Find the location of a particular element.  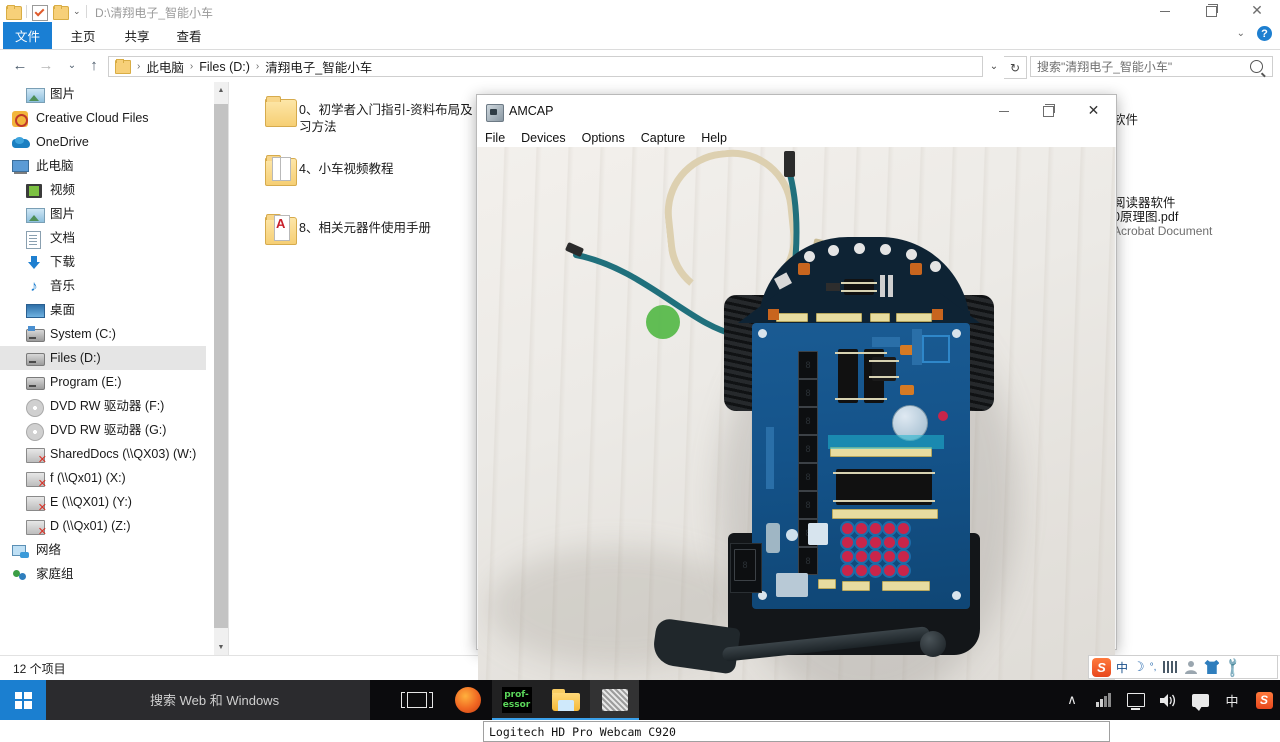

ime-mode-label: 中 is located at coordinates (1122, 667).